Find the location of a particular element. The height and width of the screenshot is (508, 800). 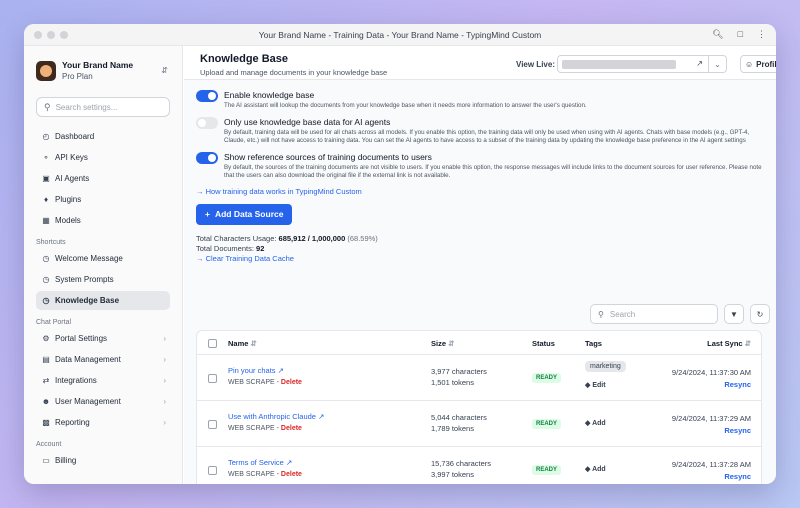

view-live-label: View Live: is located at coordinates (535, 64).